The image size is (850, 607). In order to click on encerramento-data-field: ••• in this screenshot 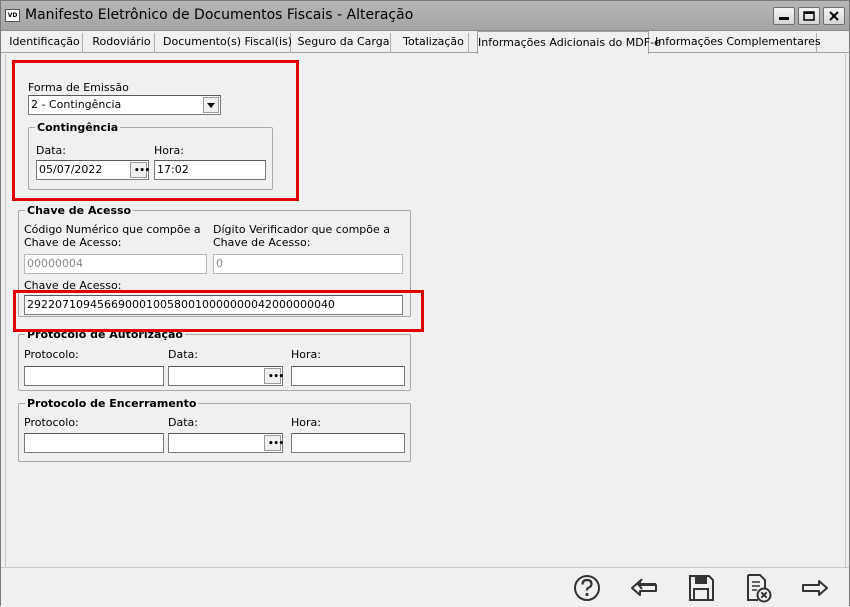, I will do `click(226, 443)`.